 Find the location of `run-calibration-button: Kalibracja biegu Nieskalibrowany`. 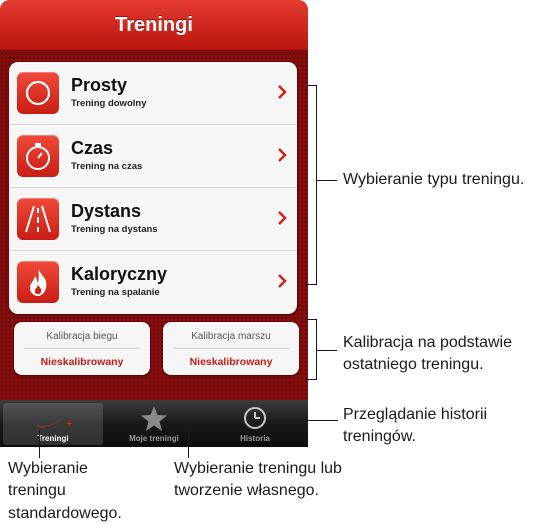

run-calibration-button: Kalibracja biegu Nieskalibrowany is located at coordinates (82, 348).